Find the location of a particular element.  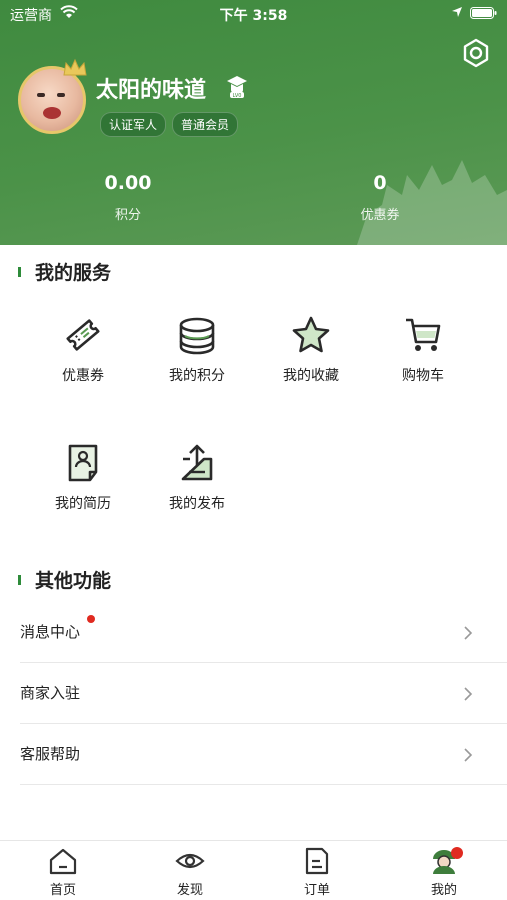

coupons-stat: 0 优惠券 is located at coordinates (380, 197).